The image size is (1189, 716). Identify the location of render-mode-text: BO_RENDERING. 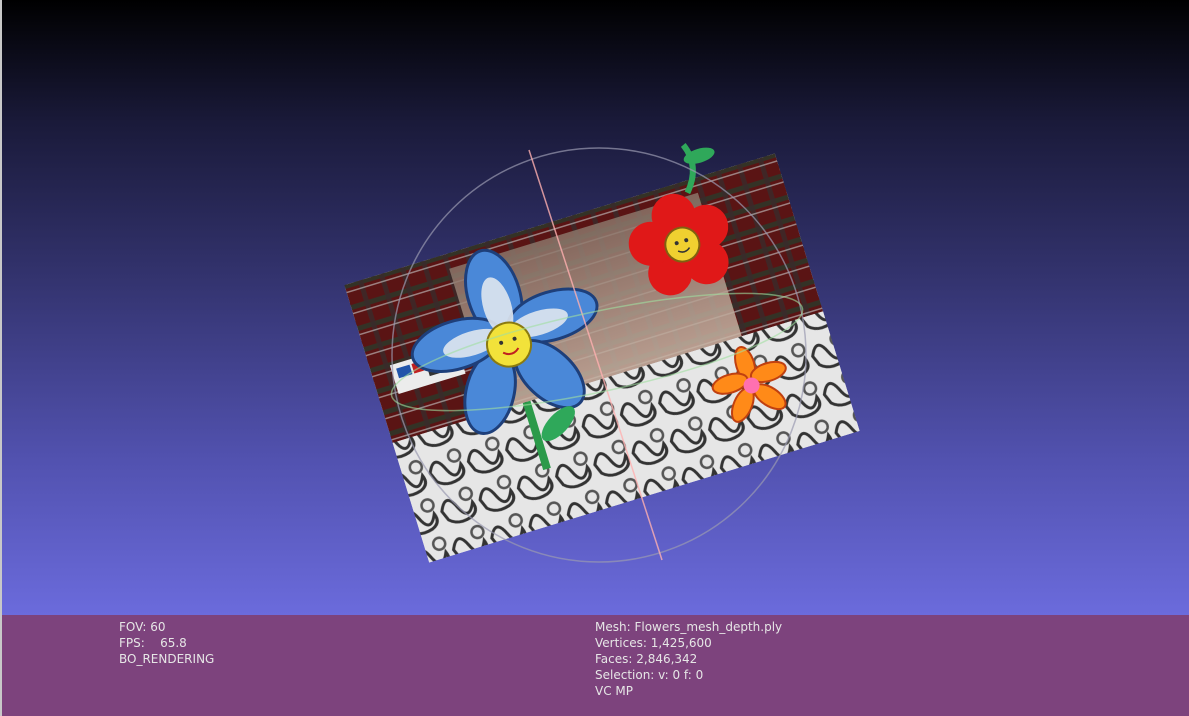
(167, 659).